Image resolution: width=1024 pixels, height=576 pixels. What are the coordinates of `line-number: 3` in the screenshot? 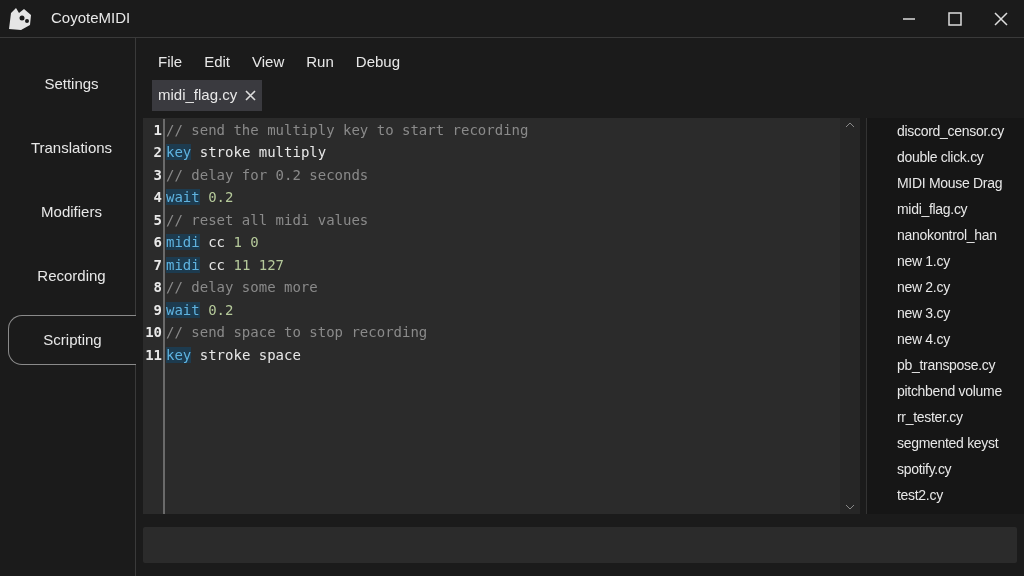 It's located at (157, 175).